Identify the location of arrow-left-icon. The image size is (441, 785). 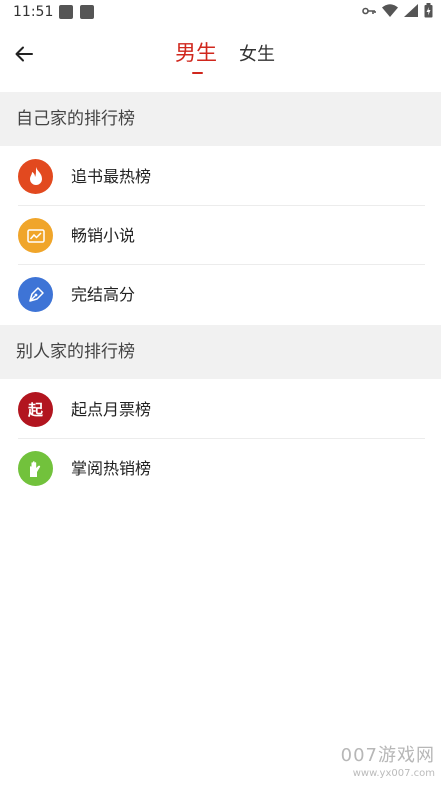
(24, 54).